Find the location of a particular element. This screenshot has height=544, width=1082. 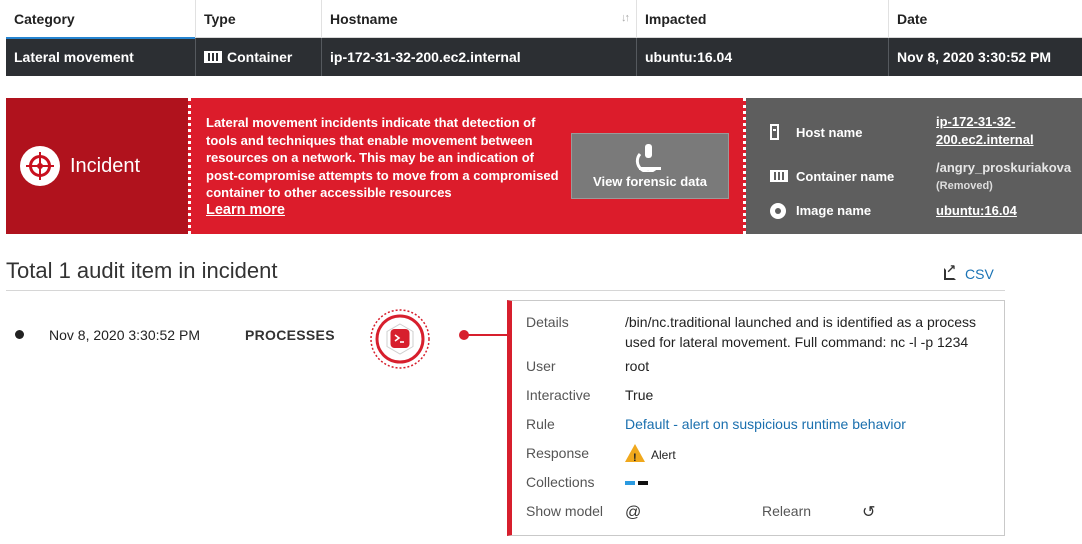

at-sign-icon: @ is located at coordinates (633, 513).